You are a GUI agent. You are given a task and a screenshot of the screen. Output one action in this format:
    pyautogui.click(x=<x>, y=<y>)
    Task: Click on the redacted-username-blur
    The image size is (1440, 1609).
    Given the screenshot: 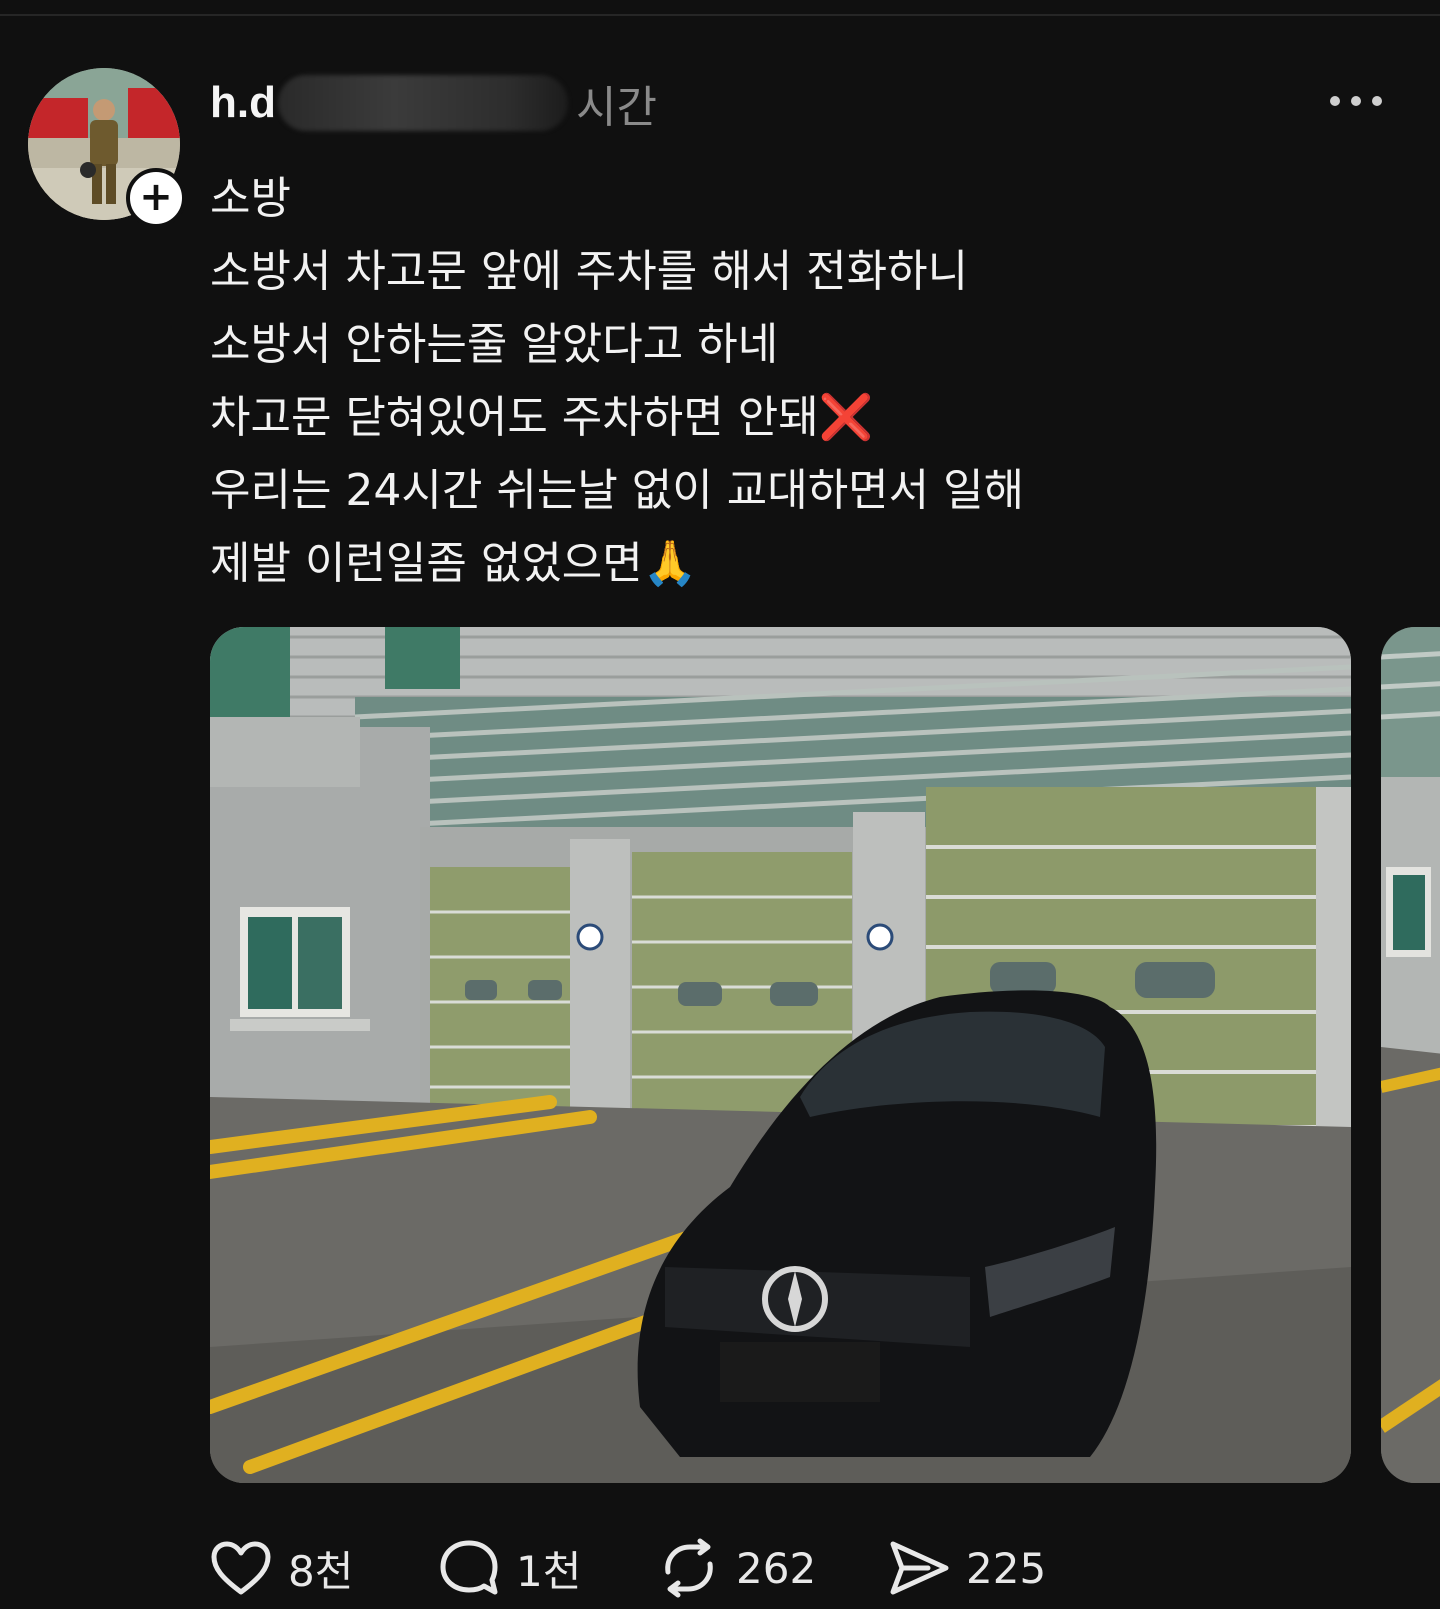 What is the action you would take?
    pyautogui.click(x=422, y=103)
    